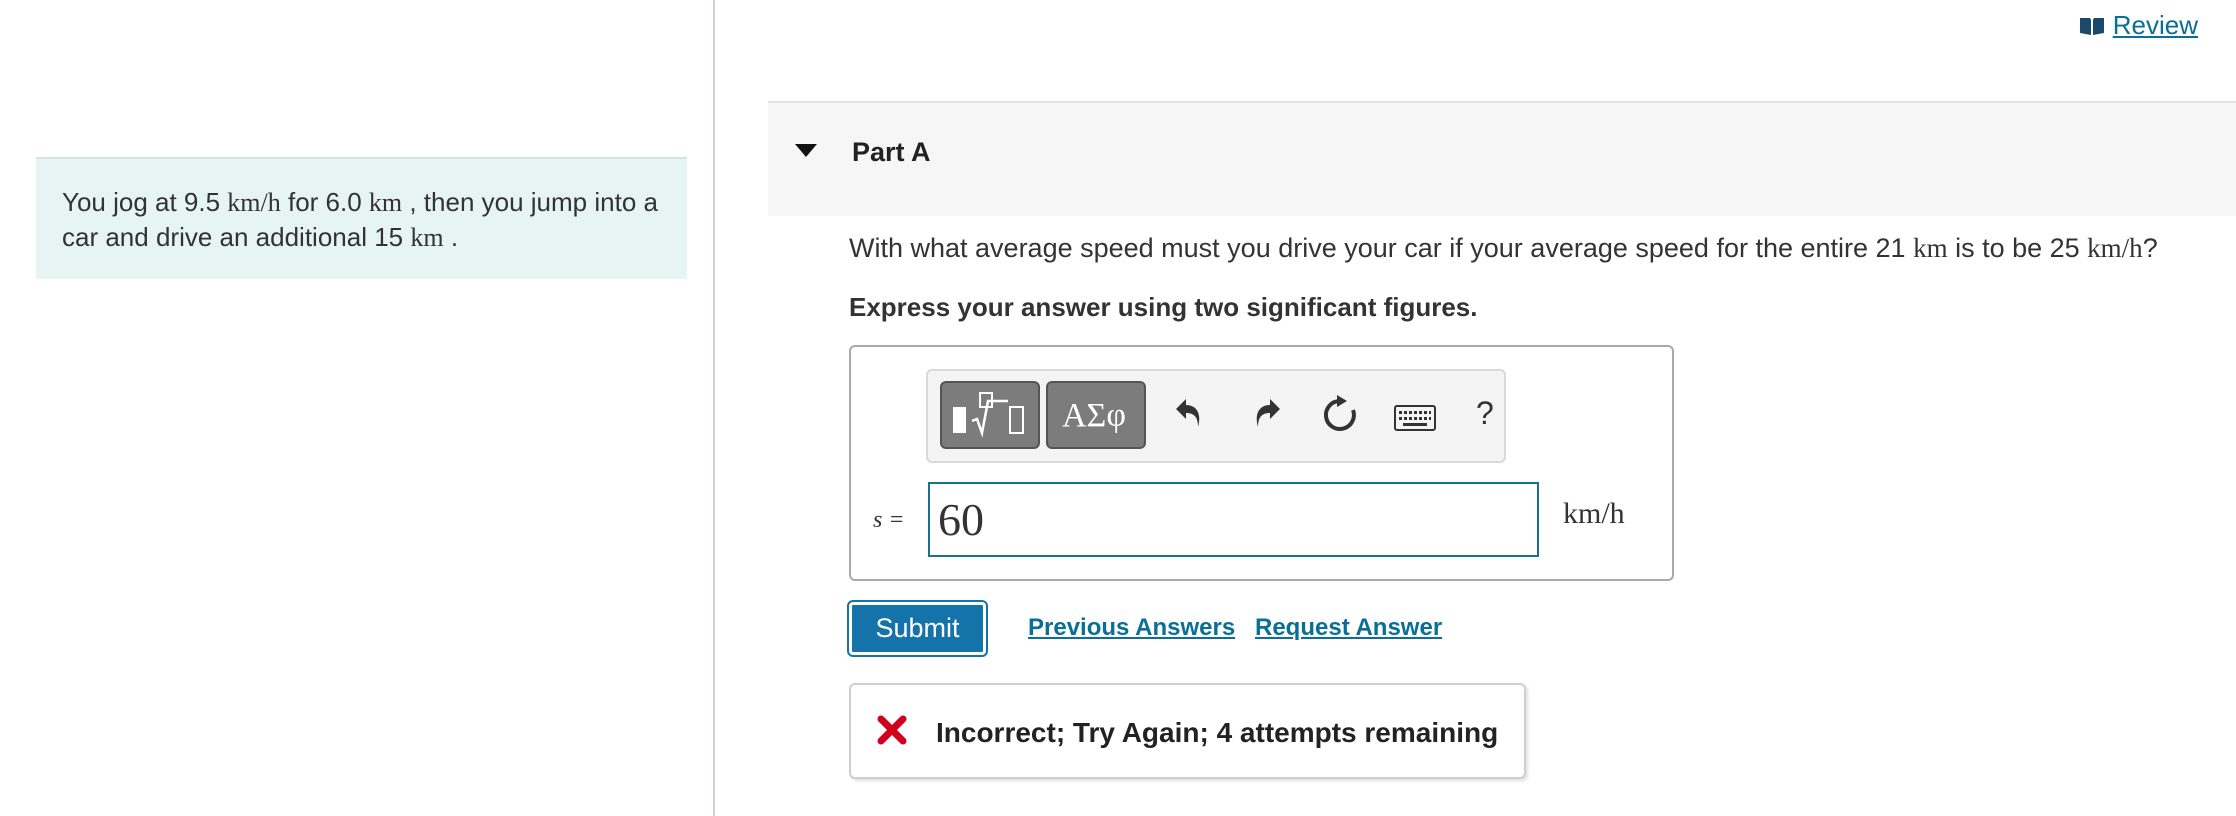 This screenshot has width=2236, height=816. Describe the element at coordinates (1594, 513) in the screenshot. I see `unit-label: km/h` at that location.